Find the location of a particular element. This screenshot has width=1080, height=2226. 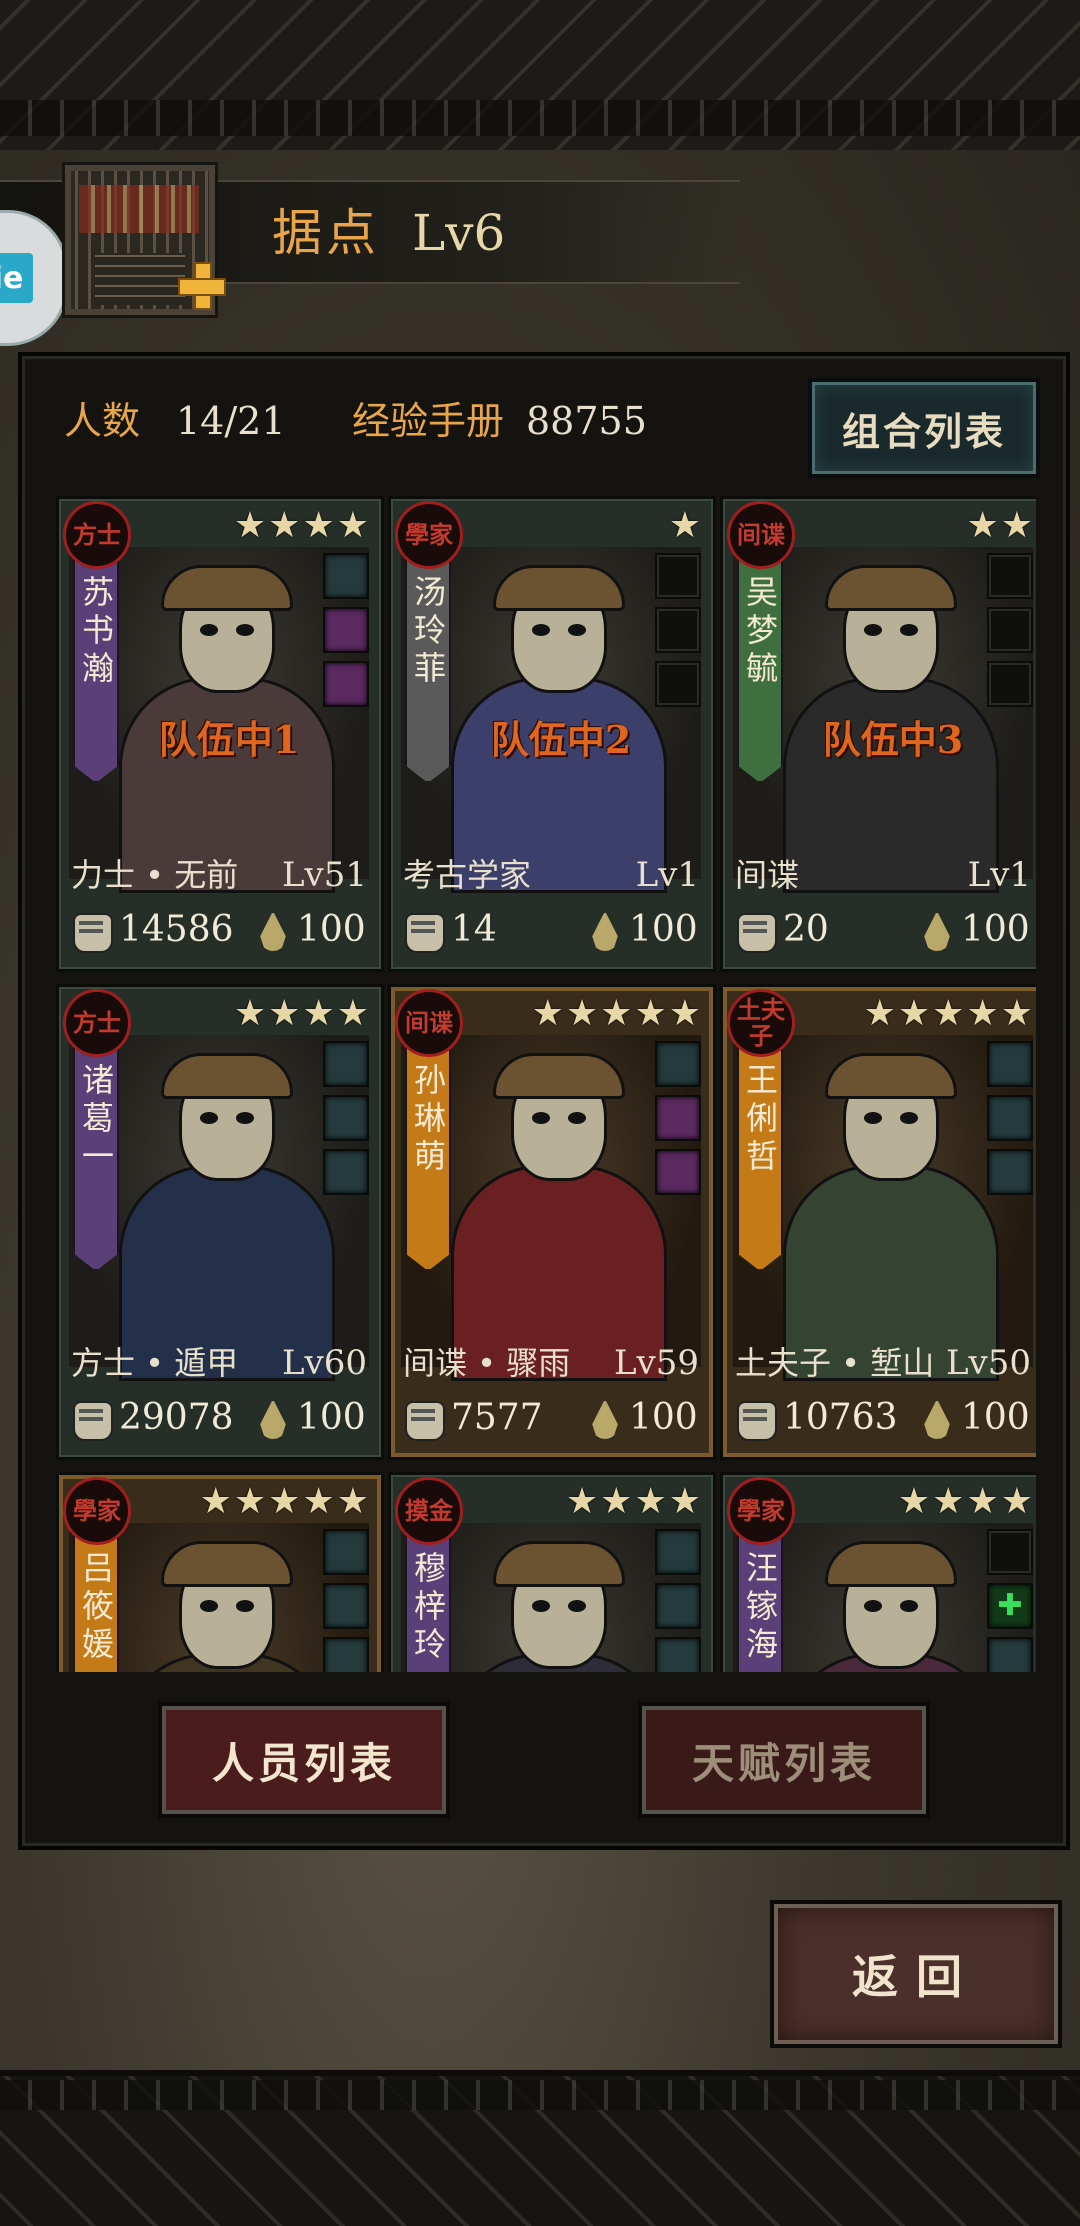

name-banner: 吕筱媛 is located at coordinates (96, 1603).